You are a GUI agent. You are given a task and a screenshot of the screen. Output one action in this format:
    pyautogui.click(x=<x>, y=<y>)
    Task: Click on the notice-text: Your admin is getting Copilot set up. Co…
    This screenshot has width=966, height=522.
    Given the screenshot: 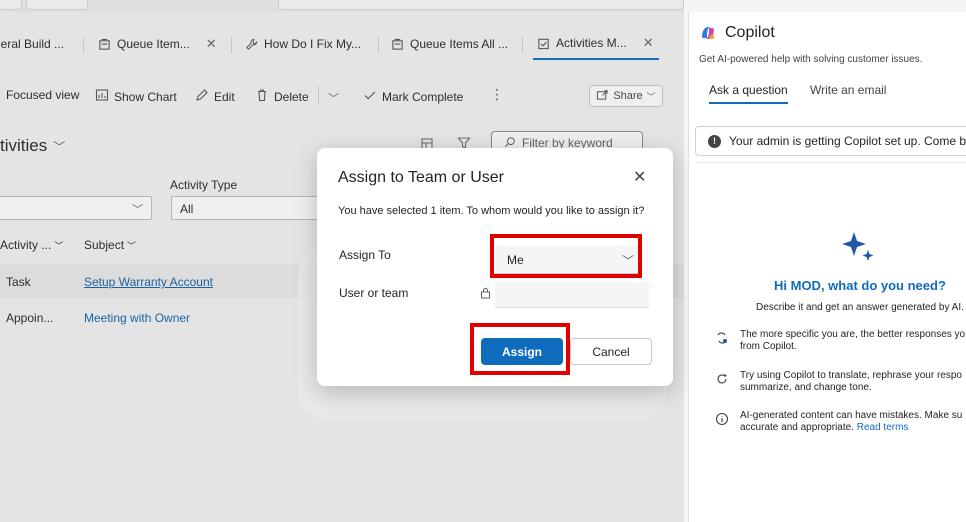 What is the action you would take?
    pyautogui.click(x=847, y=141)
    